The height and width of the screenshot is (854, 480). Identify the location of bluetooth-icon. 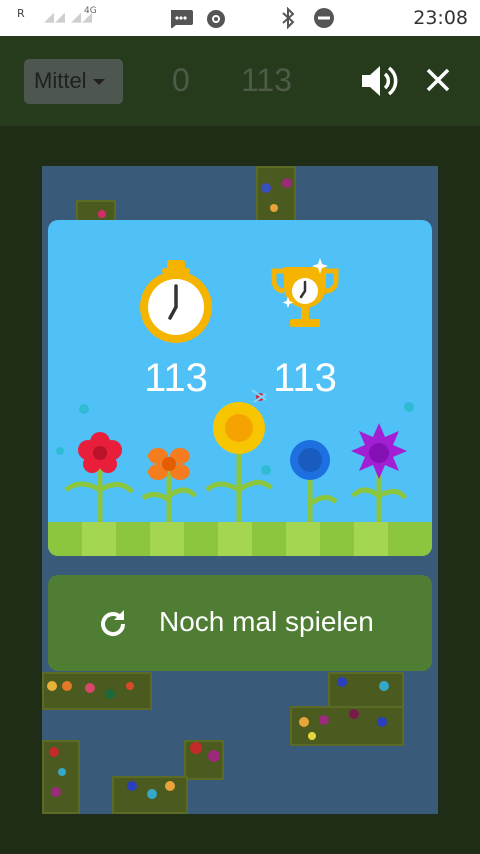
(288, 18).